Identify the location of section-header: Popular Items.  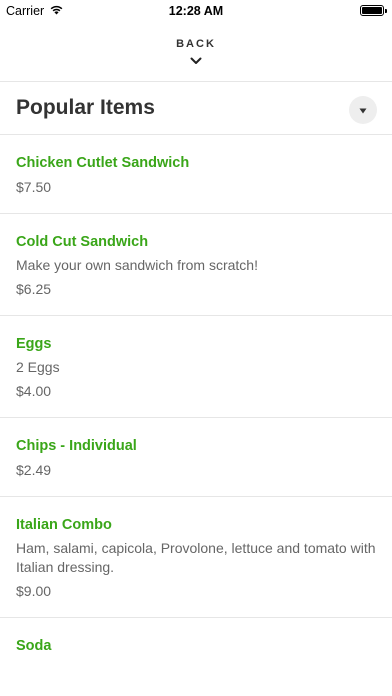
(196, 111).